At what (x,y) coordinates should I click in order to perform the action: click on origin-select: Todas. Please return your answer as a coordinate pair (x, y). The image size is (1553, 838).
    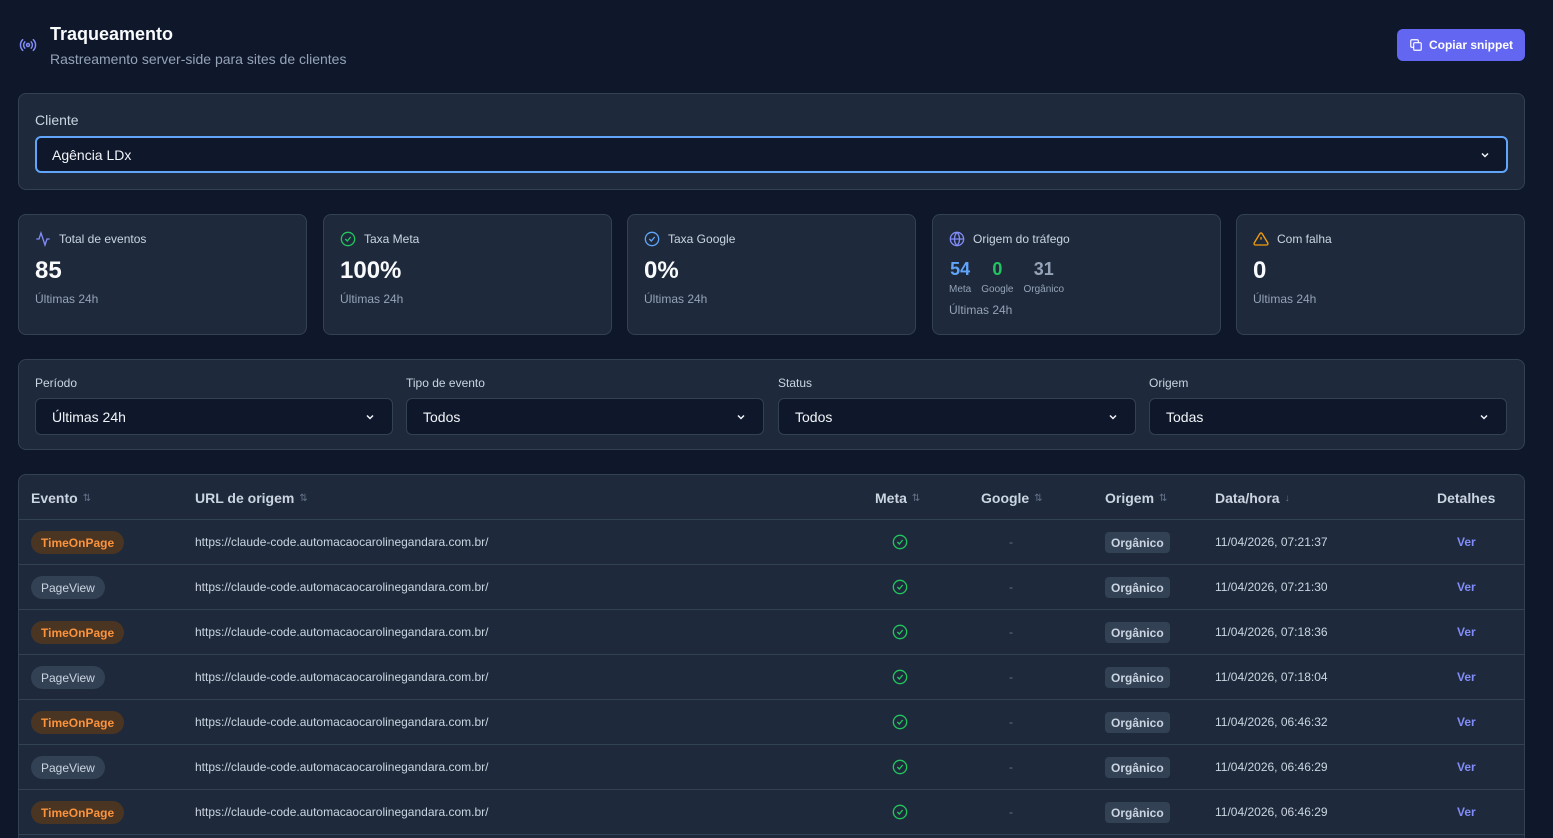
    Looking at the image, I should click on (1328, 416).